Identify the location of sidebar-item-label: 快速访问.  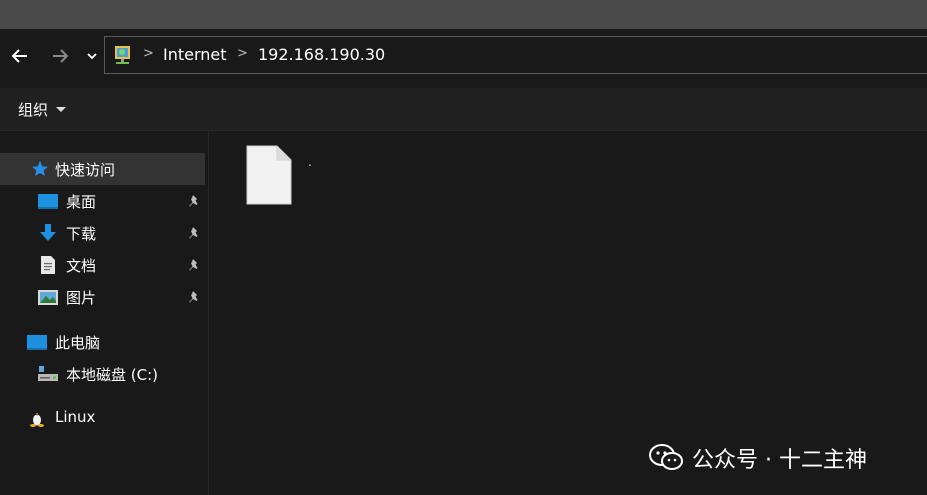
(85, 169).